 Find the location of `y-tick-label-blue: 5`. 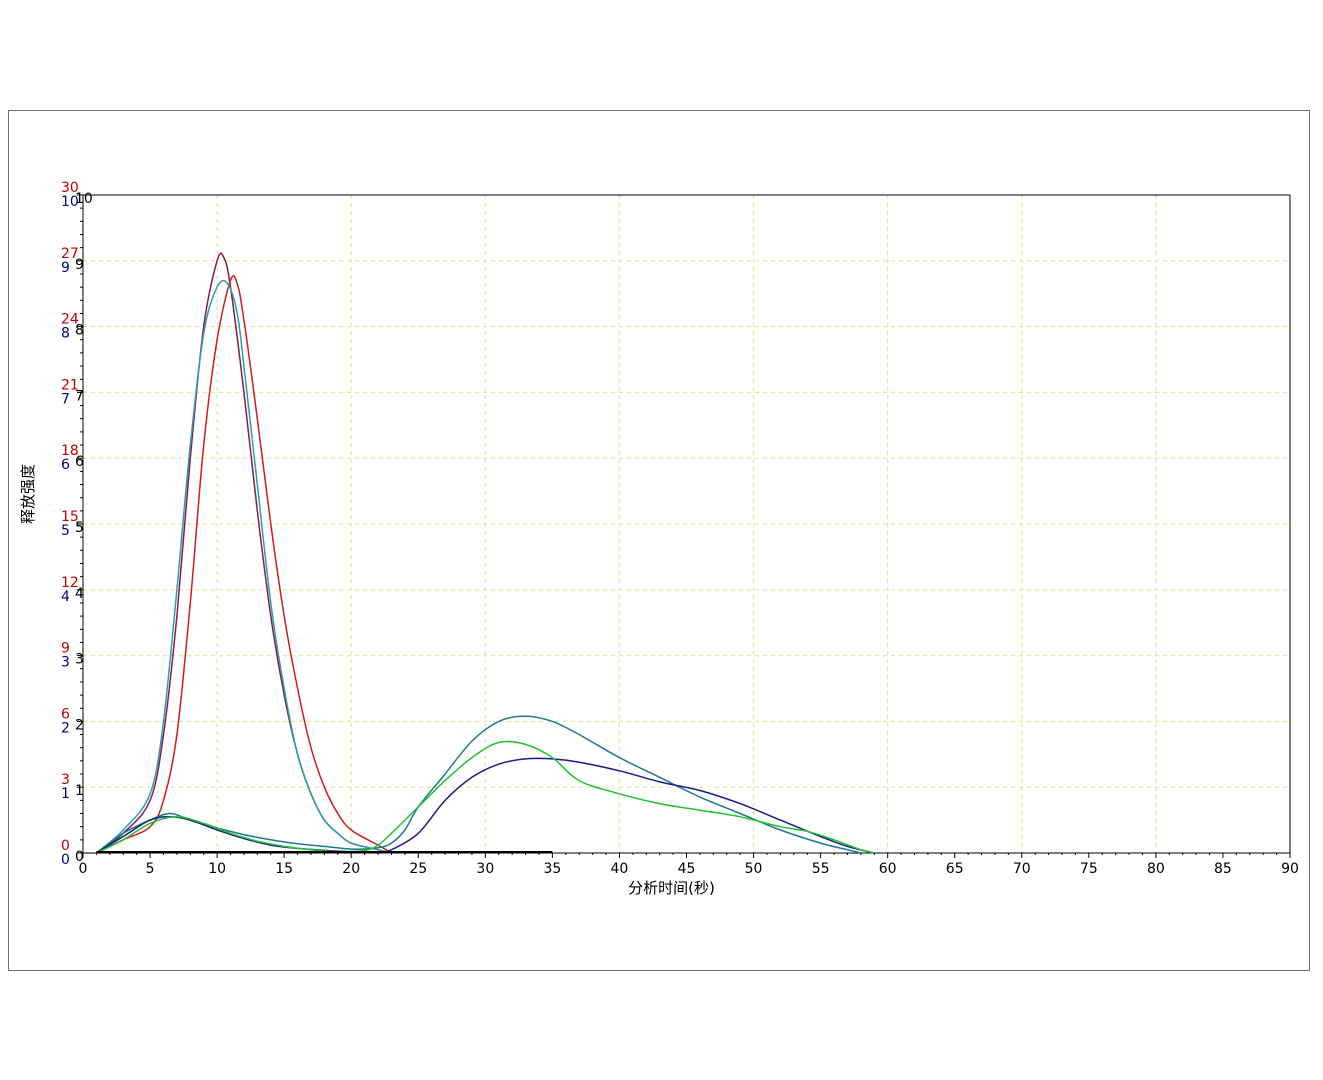

y-tick-label-blue: 5 is located at coordinates (65, 531).